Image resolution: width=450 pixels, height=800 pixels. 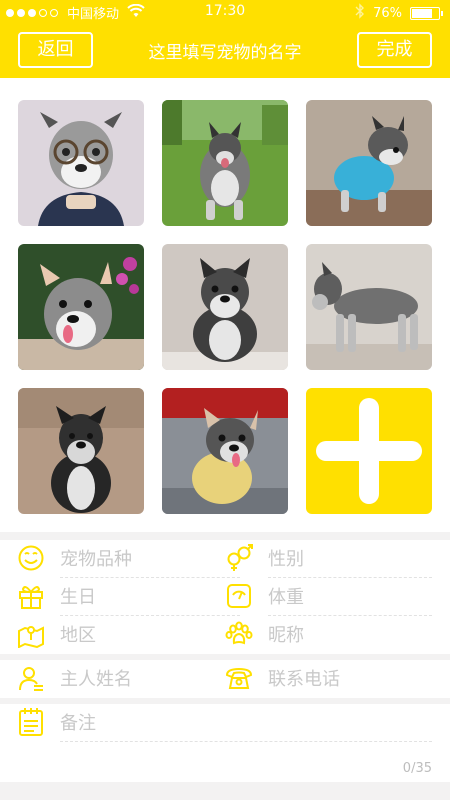 What do you see at coordinates (31, 634) in the screenshot?
I see `map-icon` at bounding box center [31, 634].